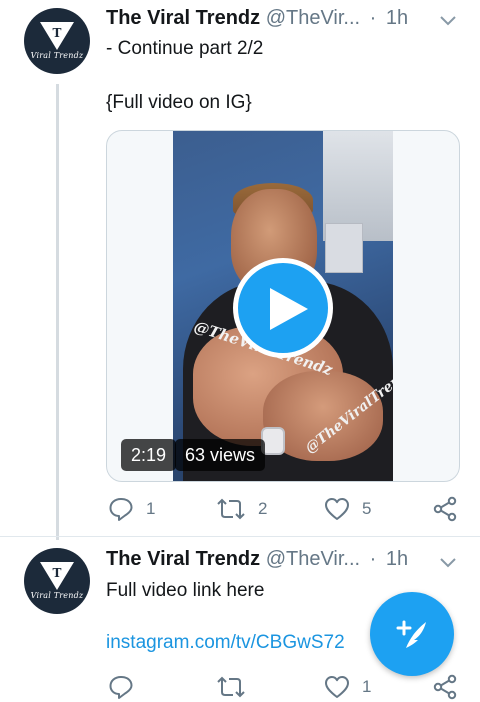 The image size is (480, 702). Describe the element at coordinates (286, 509) in the screenshot. I see `tweet-actions: 1 2 5` at that location.